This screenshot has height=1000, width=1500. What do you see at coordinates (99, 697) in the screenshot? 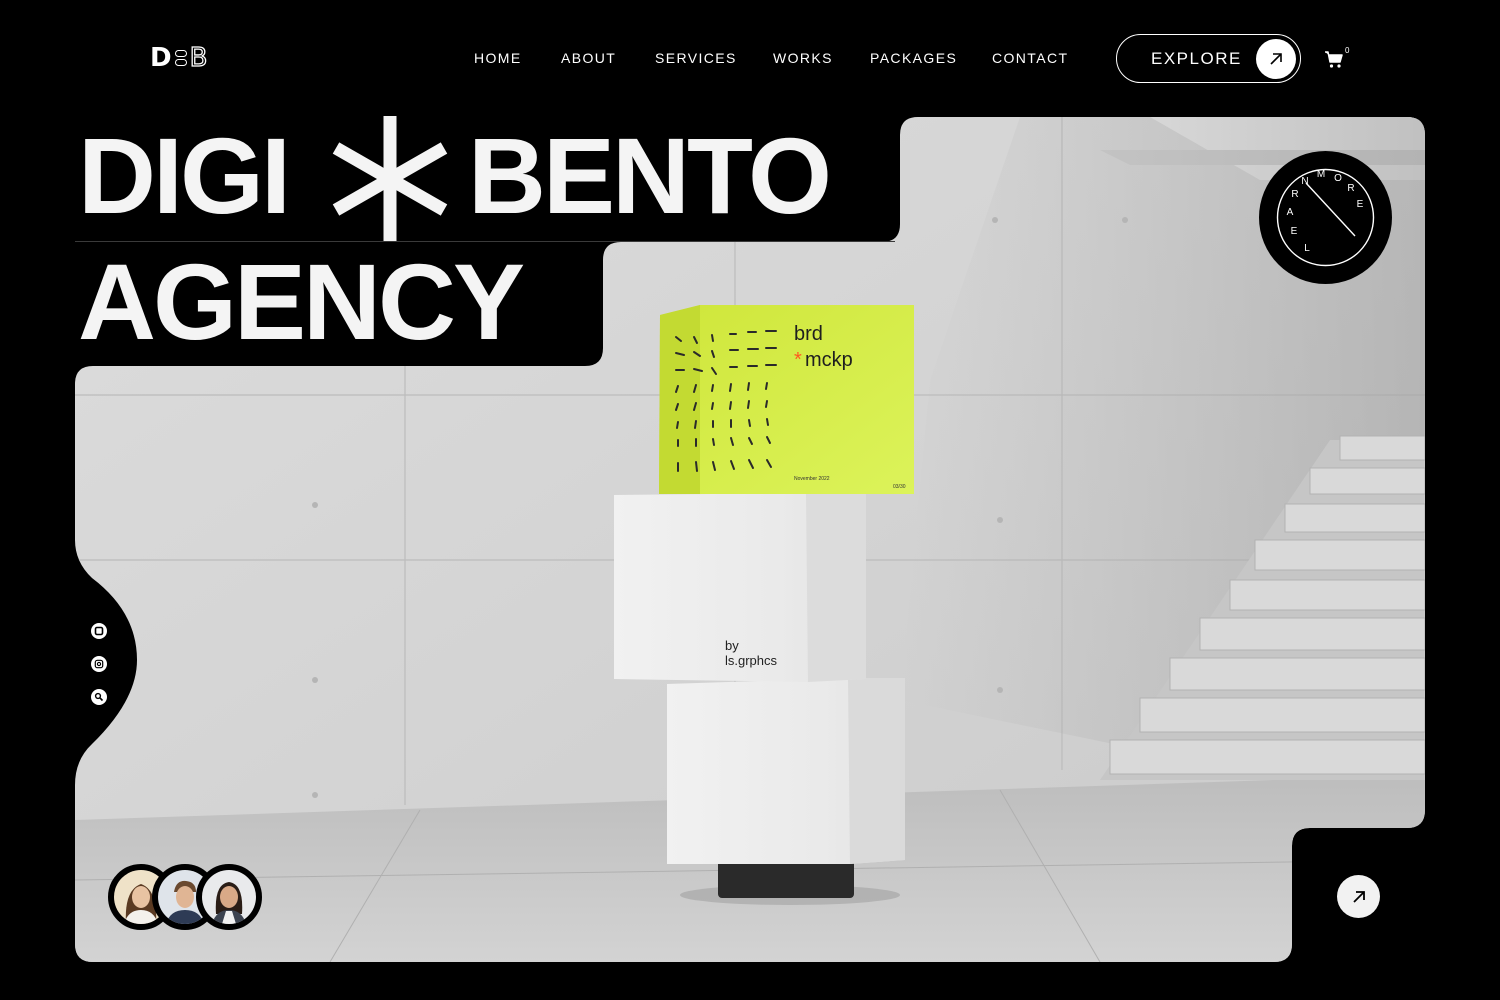
I see `link-icon` at bounding box center [99, 697].